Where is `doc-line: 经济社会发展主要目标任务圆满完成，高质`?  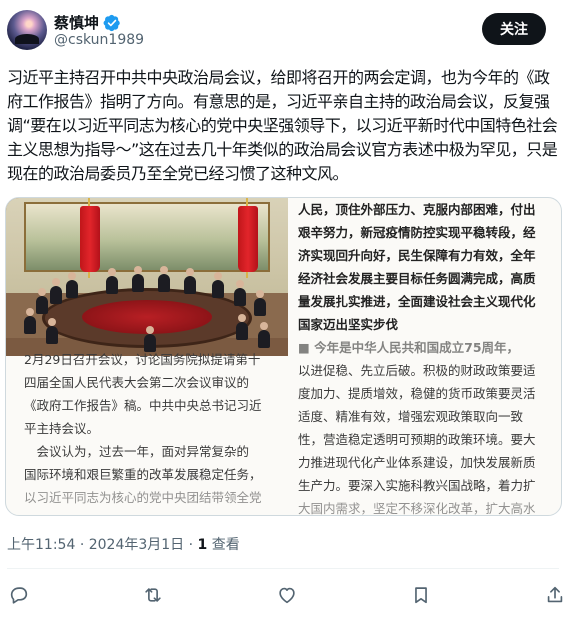
doc-line: 经济社会发展主要目标任务圆满完成，高质 is located at coordinates (417, 278).